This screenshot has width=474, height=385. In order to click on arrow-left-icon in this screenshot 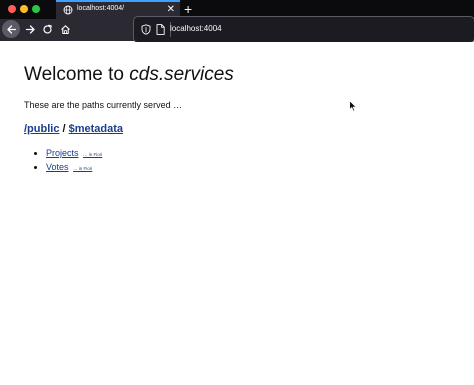, I will do `click(11, 29)`.